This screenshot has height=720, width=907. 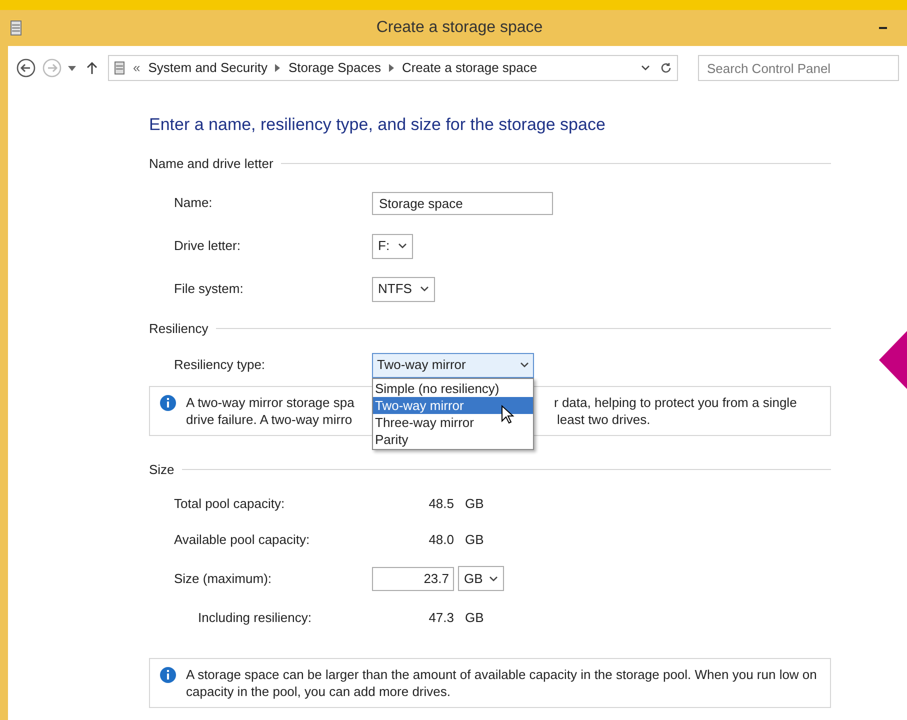 I want to click on page-heading: Enter a name, resiliency type, and size for the storage space, so click(x=377, y=125).